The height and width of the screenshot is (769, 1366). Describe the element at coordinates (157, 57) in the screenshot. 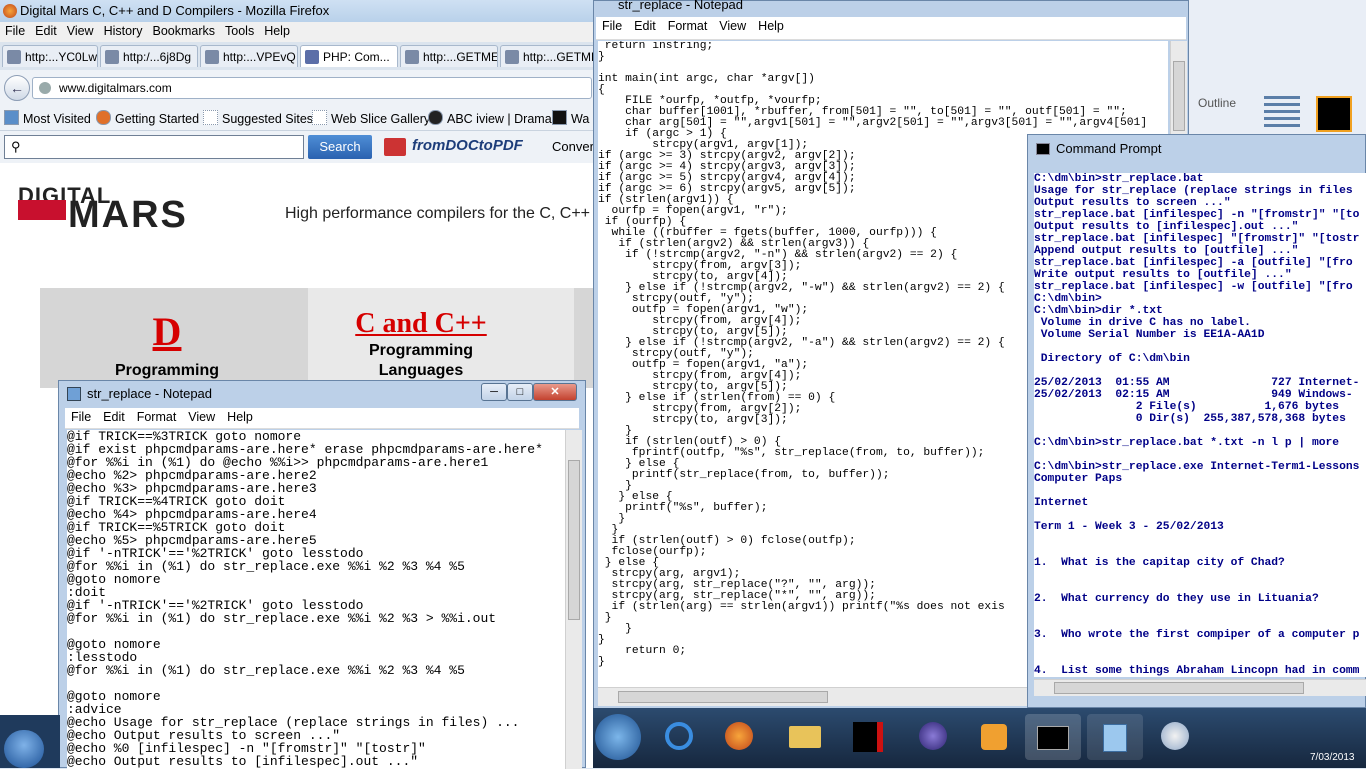

I see `tab-label: http:/...6j8Dg` at that location.